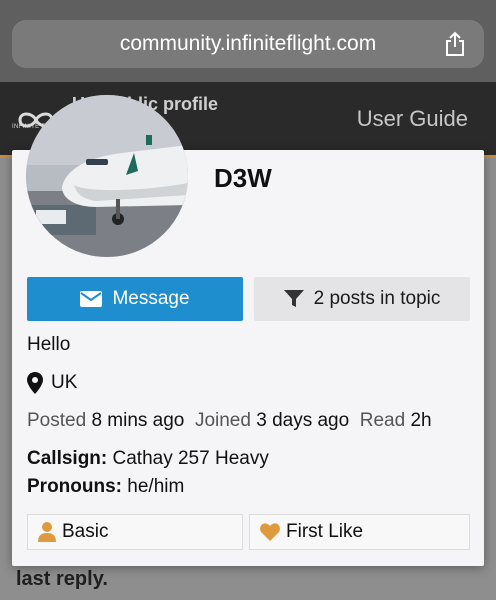  I want to click on joined-label: Joined, so click(222, 420).